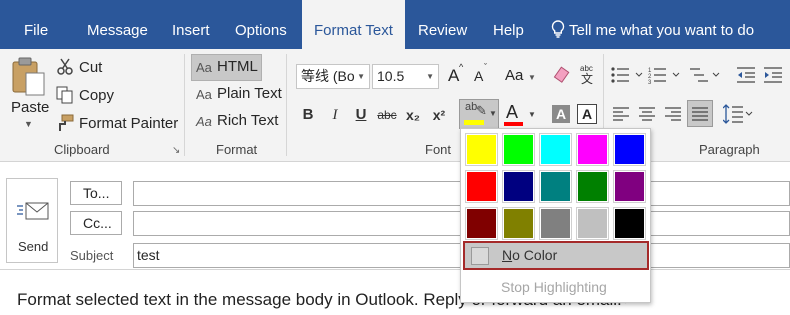 The width and height of the screenshot is (790, 315). What do you see at coordinates (65, 68) in the screenshot?
I see `cut-icon` at bounding box center [65, 68].